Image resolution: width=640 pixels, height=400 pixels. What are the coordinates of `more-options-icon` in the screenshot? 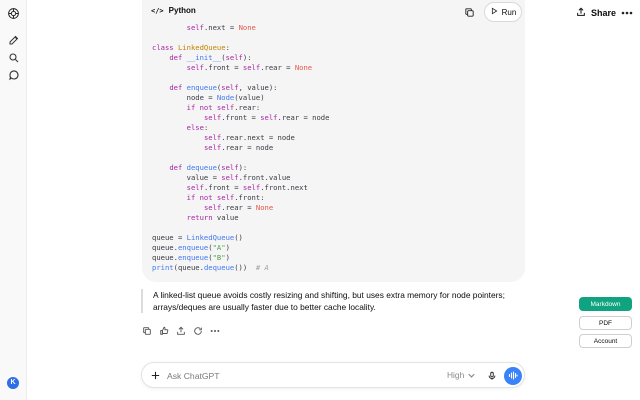 It's located at (627, 13).